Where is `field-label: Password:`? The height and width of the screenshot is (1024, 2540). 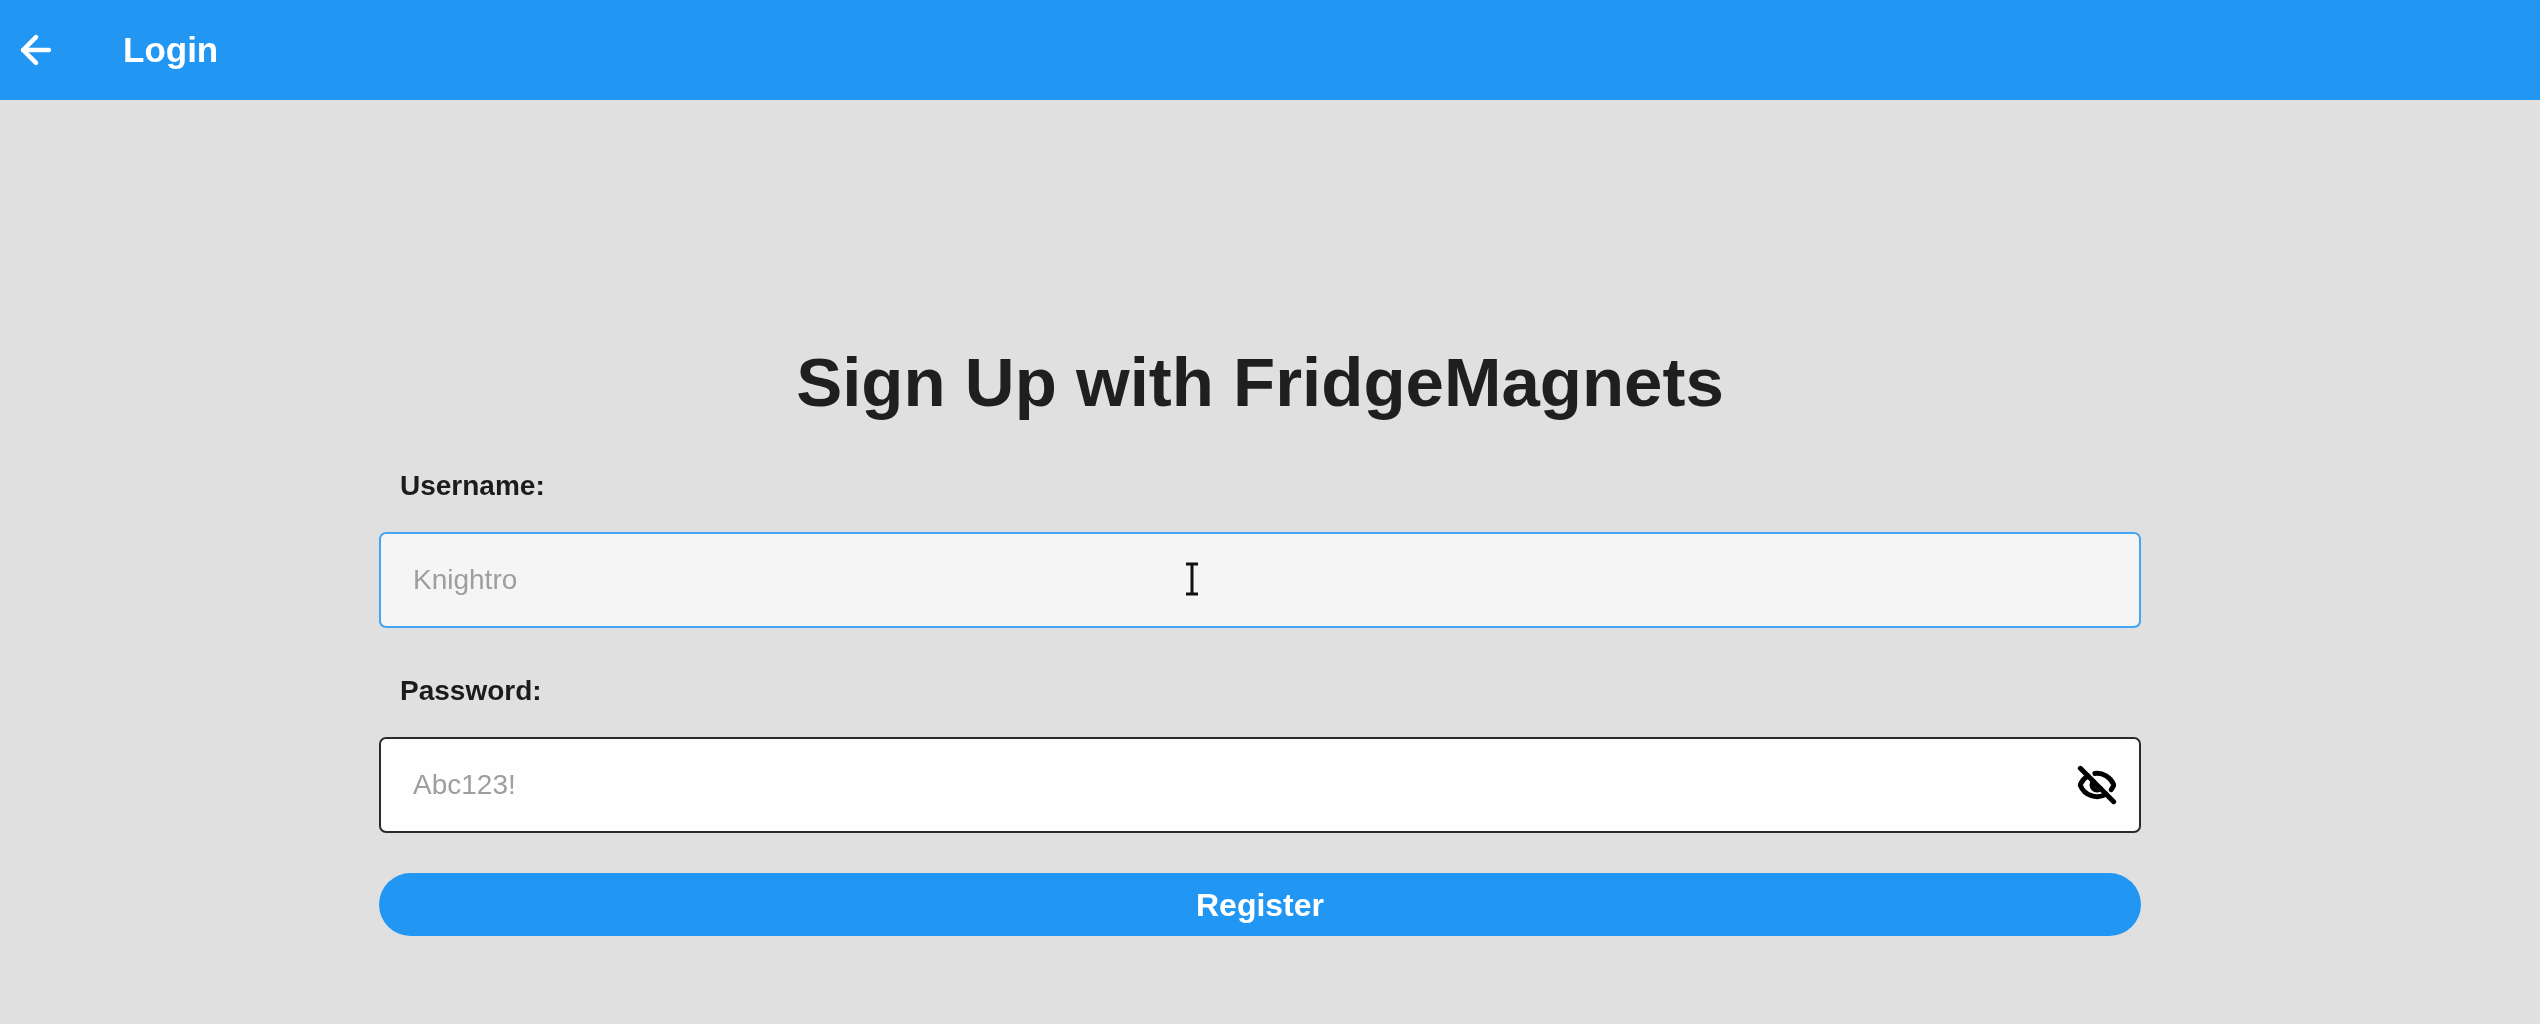
field-label: Password: is located at coordinates (471, 691).